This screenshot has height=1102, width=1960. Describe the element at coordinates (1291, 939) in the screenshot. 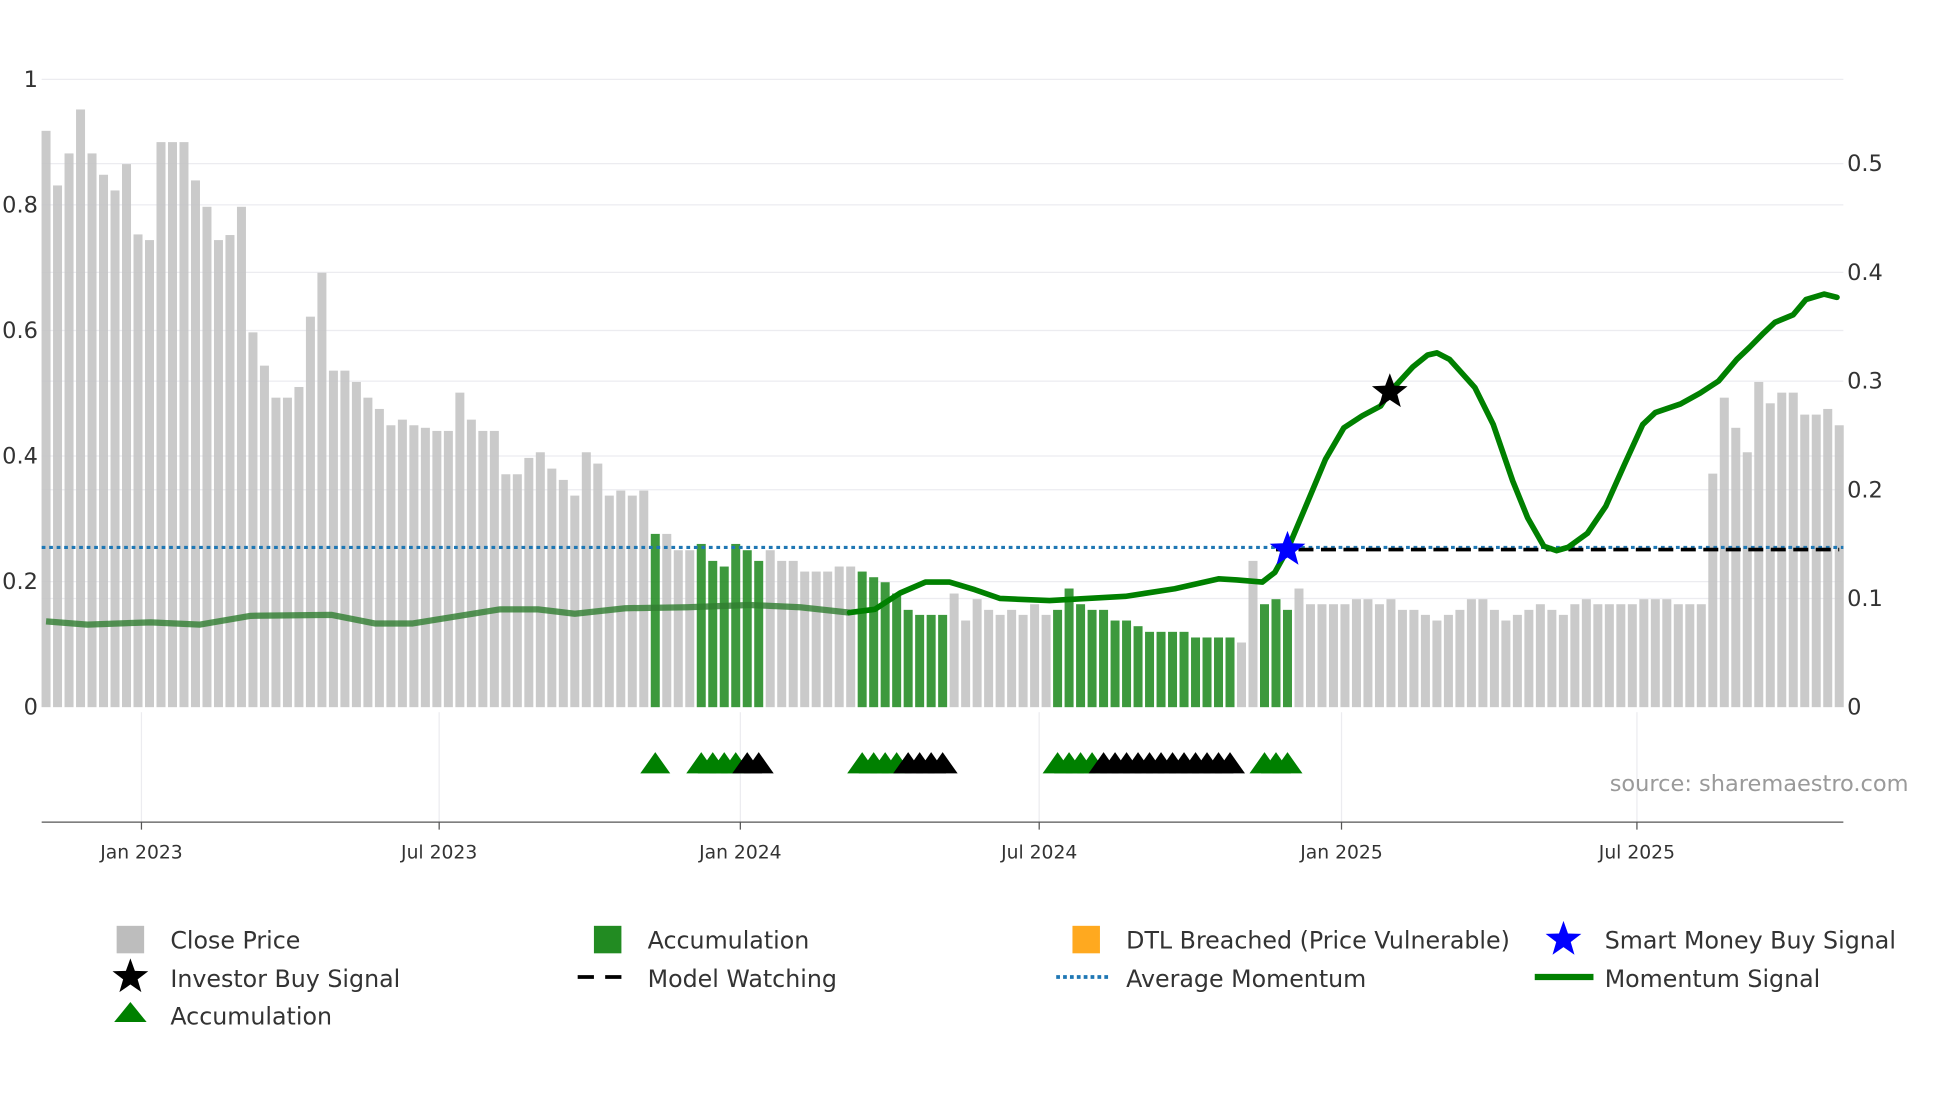

I see `legend-item-dtl-breached: DTL Breached (Price Vulnerable)` at that location.